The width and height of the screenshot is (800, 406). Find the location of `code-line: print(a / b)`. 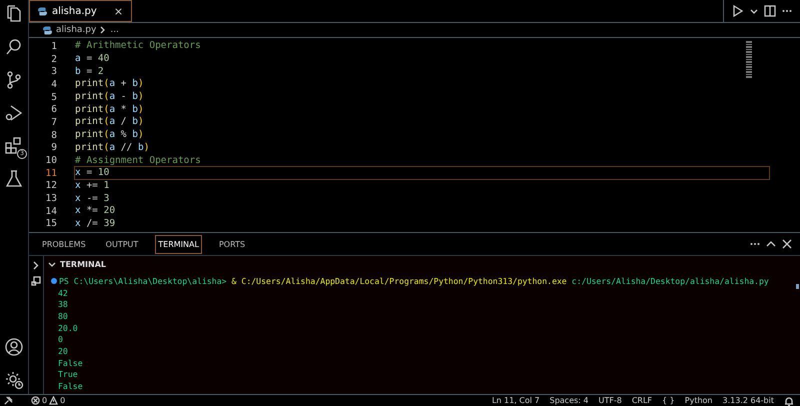

code-line: print(a / b) is located at coordinates (109, 122).